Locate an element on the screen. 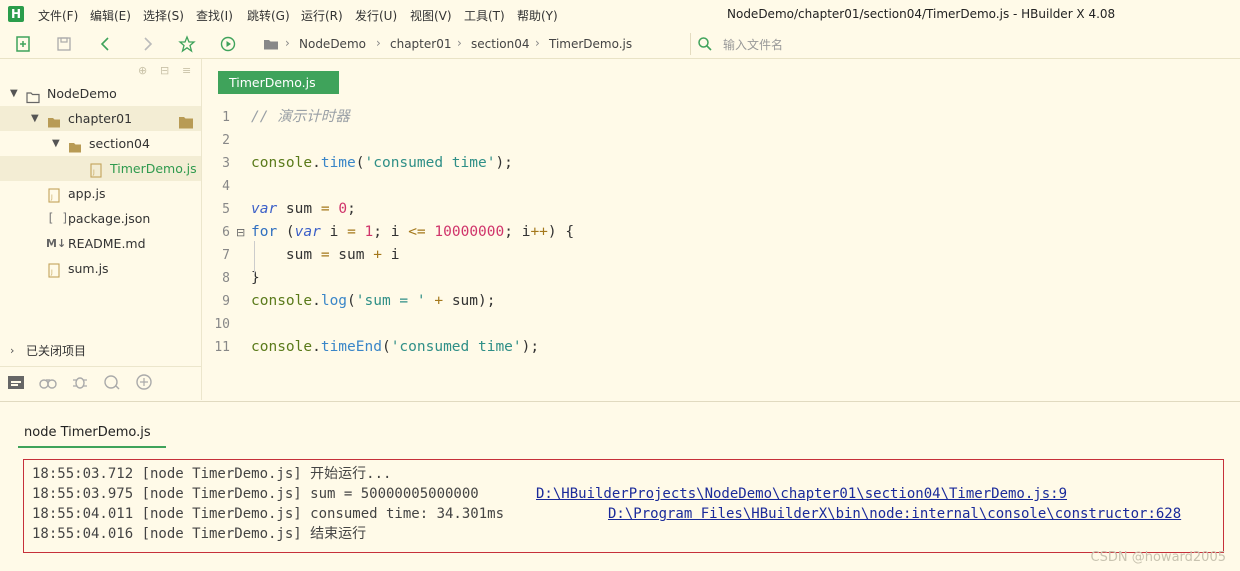 The width and height of the screenshot is (1240, 571). add-icon: ⊕ is located at coordinates (142, 70).